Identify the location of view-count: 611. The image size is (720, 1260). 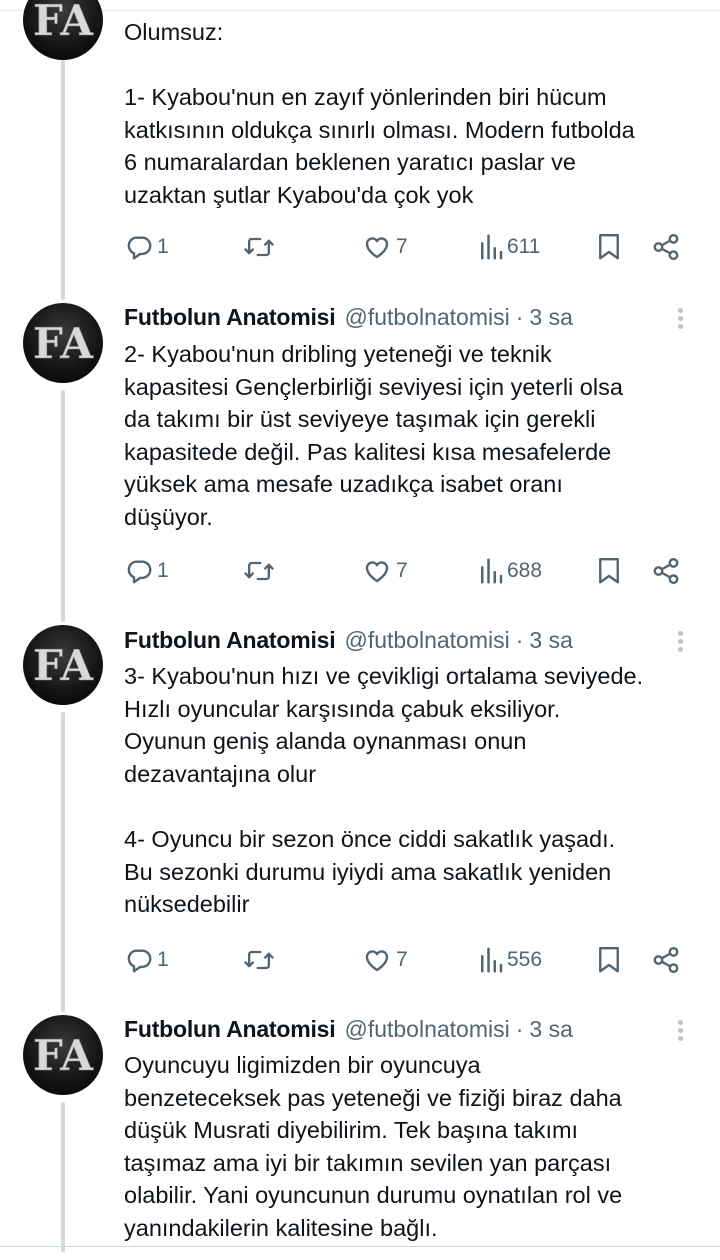
(524, 246).